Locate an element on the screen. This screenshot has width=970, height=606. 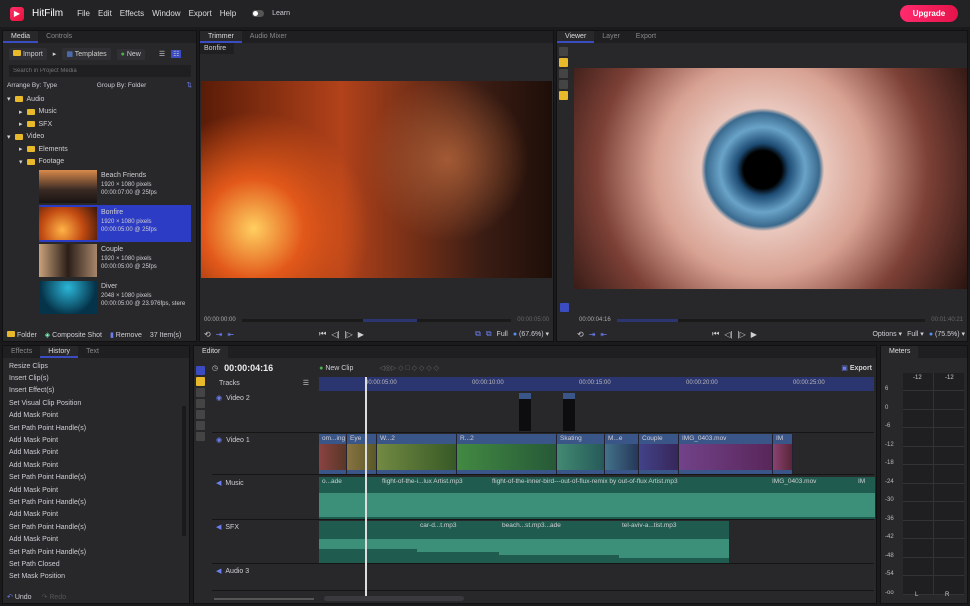
video-clip: Skating is located at coordinates (581, 454).